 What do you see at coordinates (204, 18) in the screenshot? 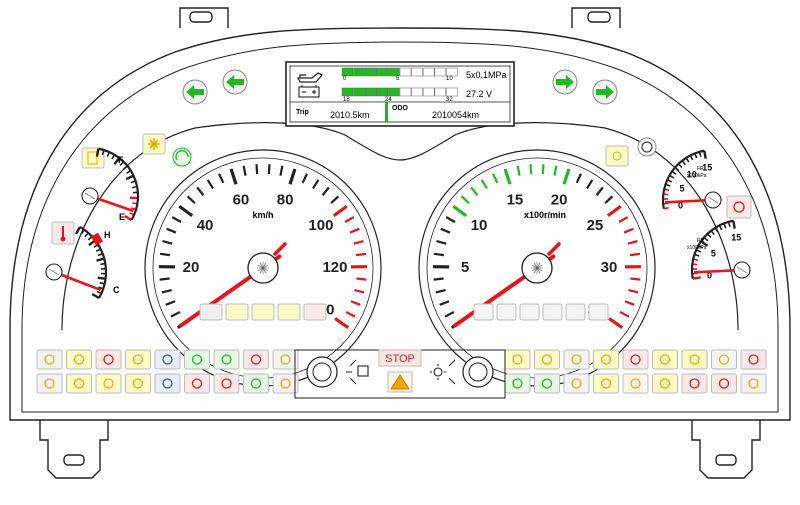
I see `mount-tab-top-left` at bounding box center [204, 18].